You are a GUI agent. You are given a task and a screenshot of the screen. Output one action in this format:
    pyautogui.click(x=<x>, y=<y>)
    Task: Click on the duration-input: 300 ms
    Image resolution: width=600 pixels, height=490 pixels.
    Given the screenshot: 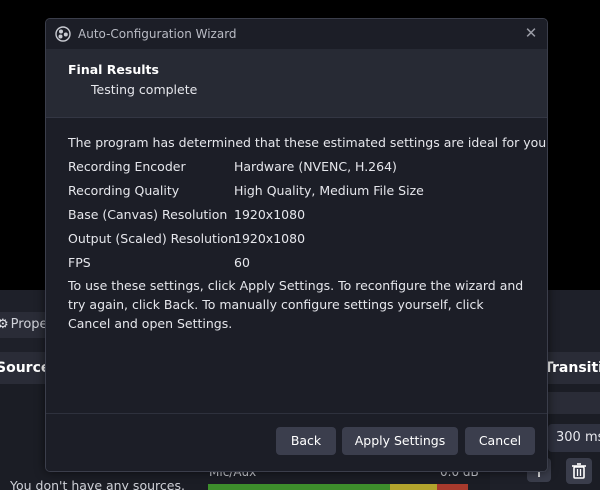 What is the action you would take?
    pyautogui.click(x=574, y=438)
    